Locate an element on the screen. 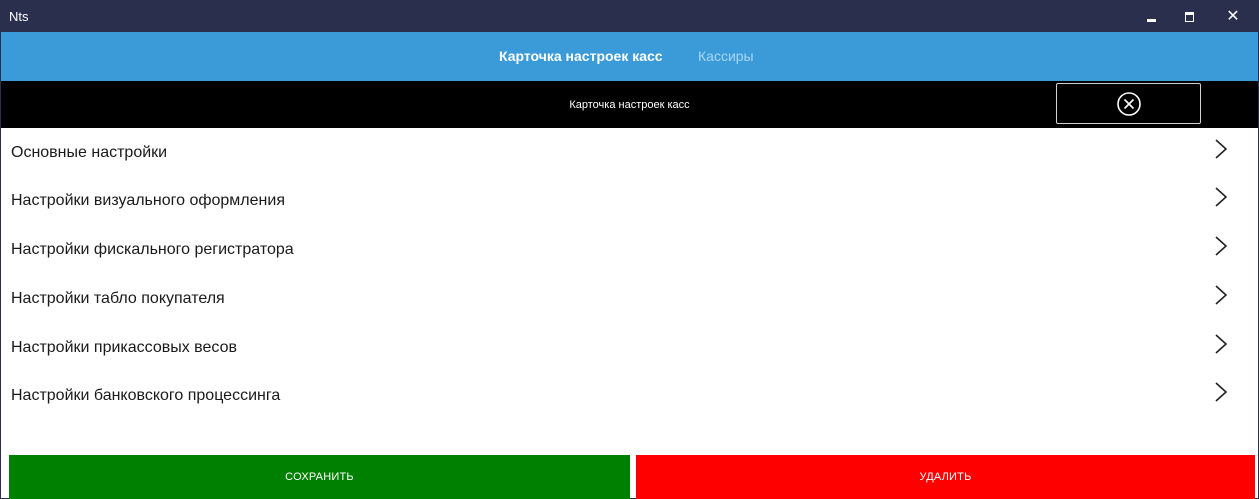 The height and width of the screenshot is (499, 1259). menu-item-scales-settings: Настройки прикассовых весов is located at coordinates (629, 347).